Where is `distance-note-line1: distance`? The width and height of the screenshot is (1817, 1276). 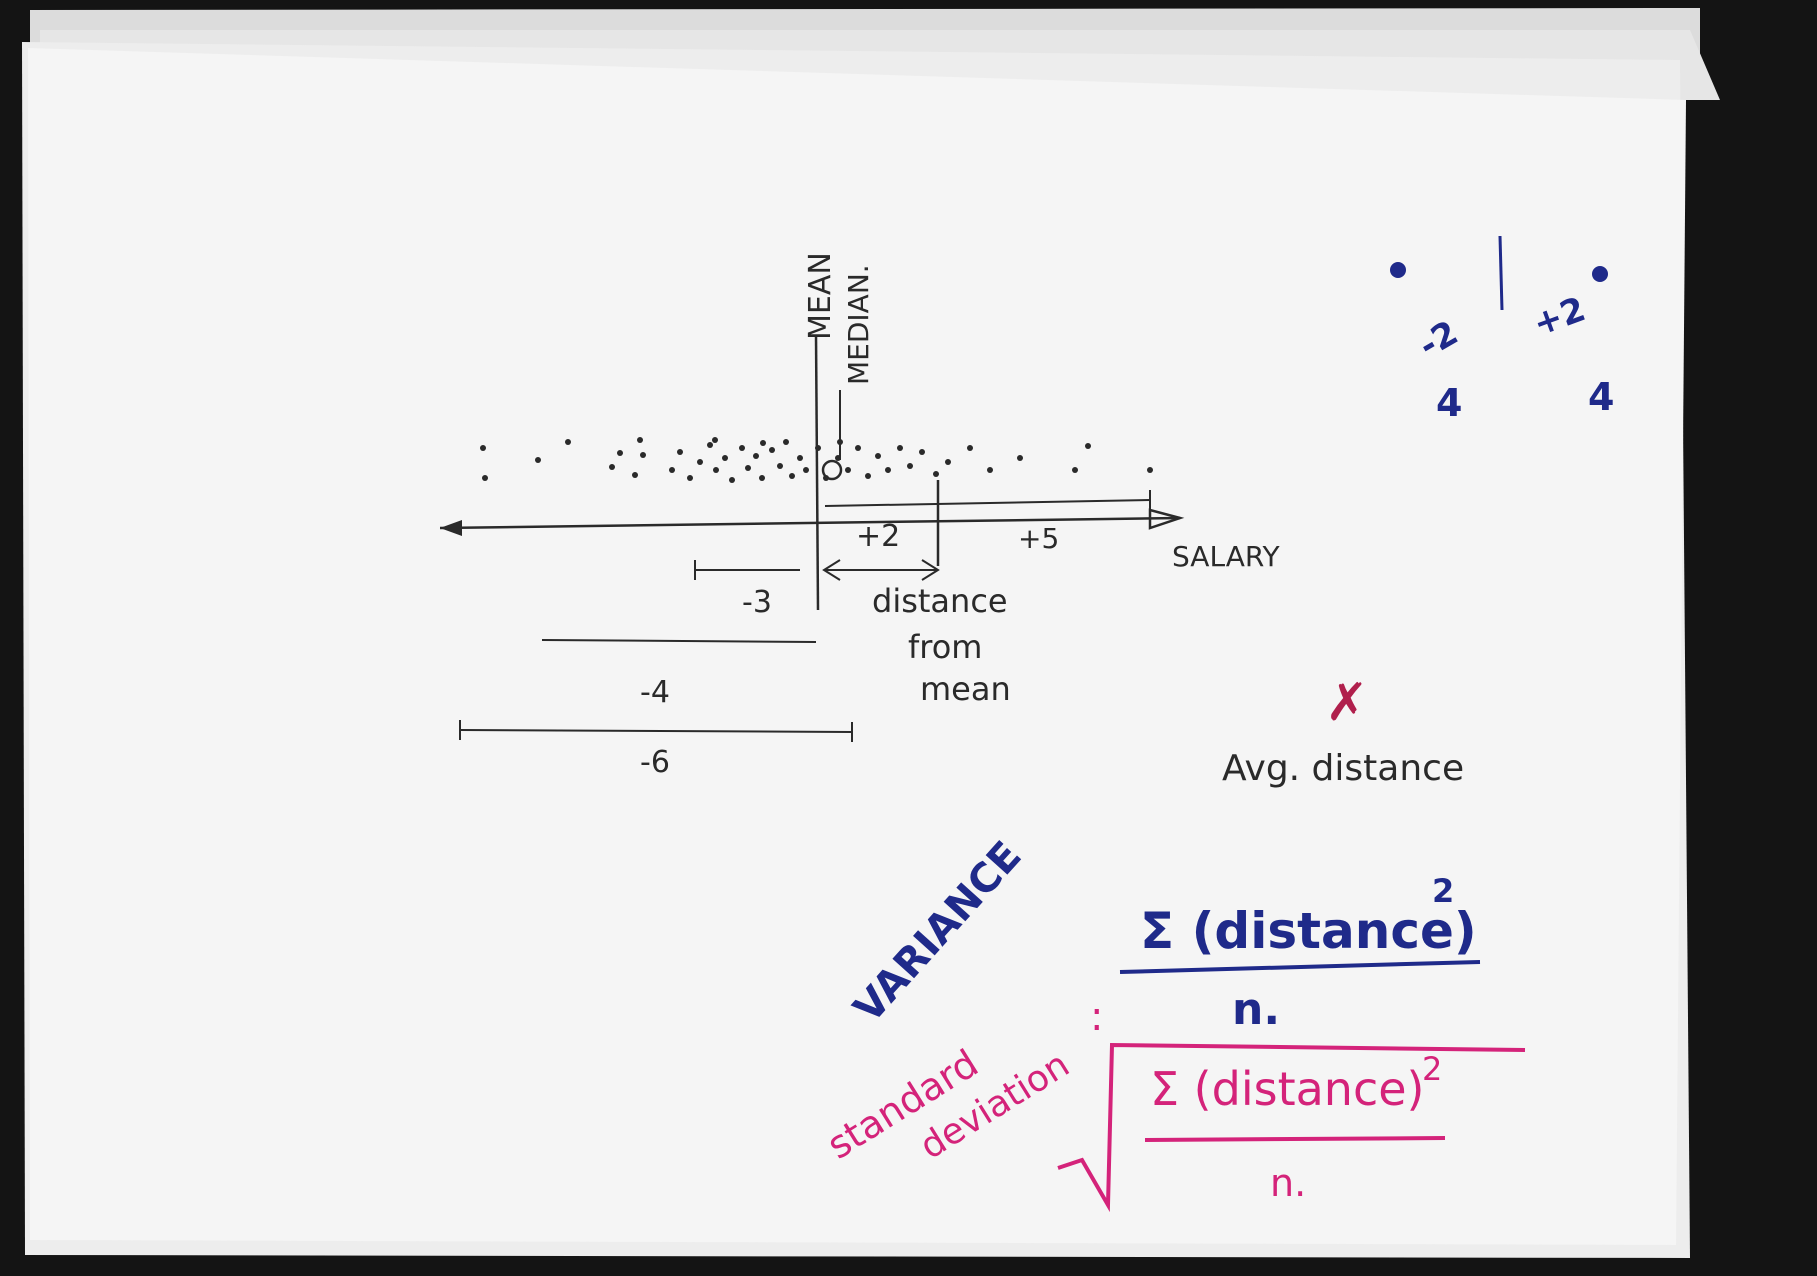 distance-note-line1: distance is located at coordinates (940, 601).